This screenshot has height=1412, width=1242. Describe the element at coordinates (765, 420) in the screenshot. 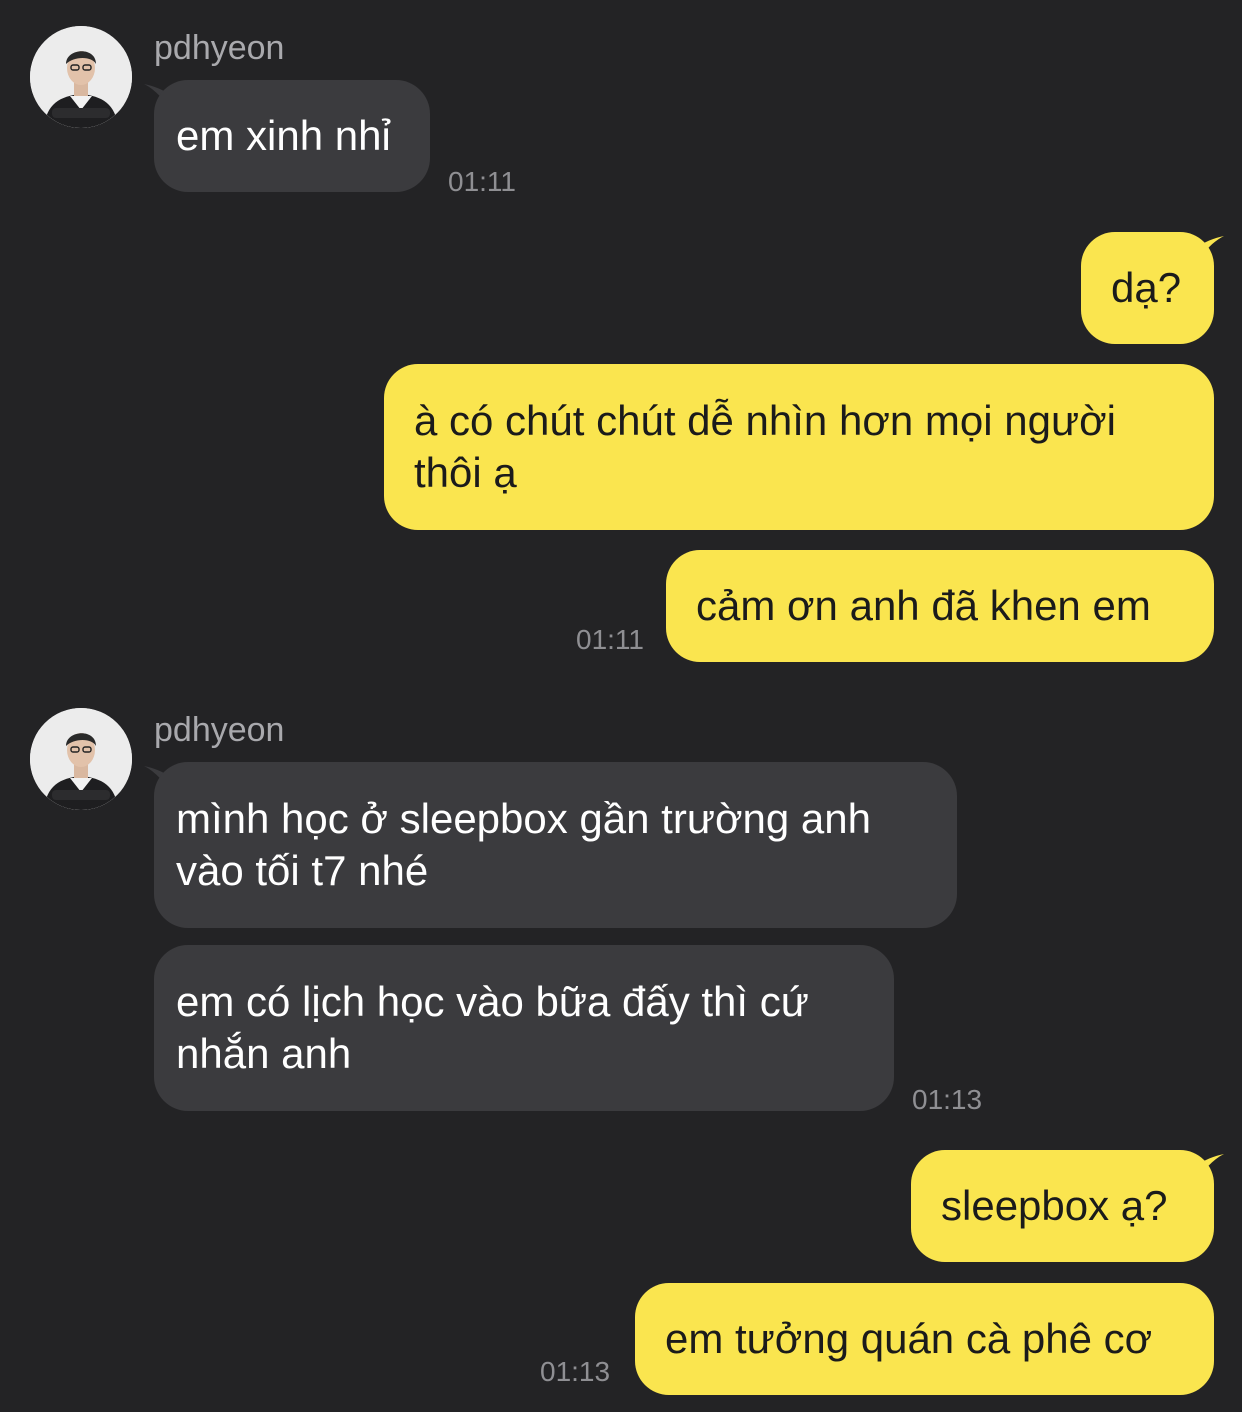

I see `message-text-line: à có chút chút dễ nhìn hơn mọi người` at that location.